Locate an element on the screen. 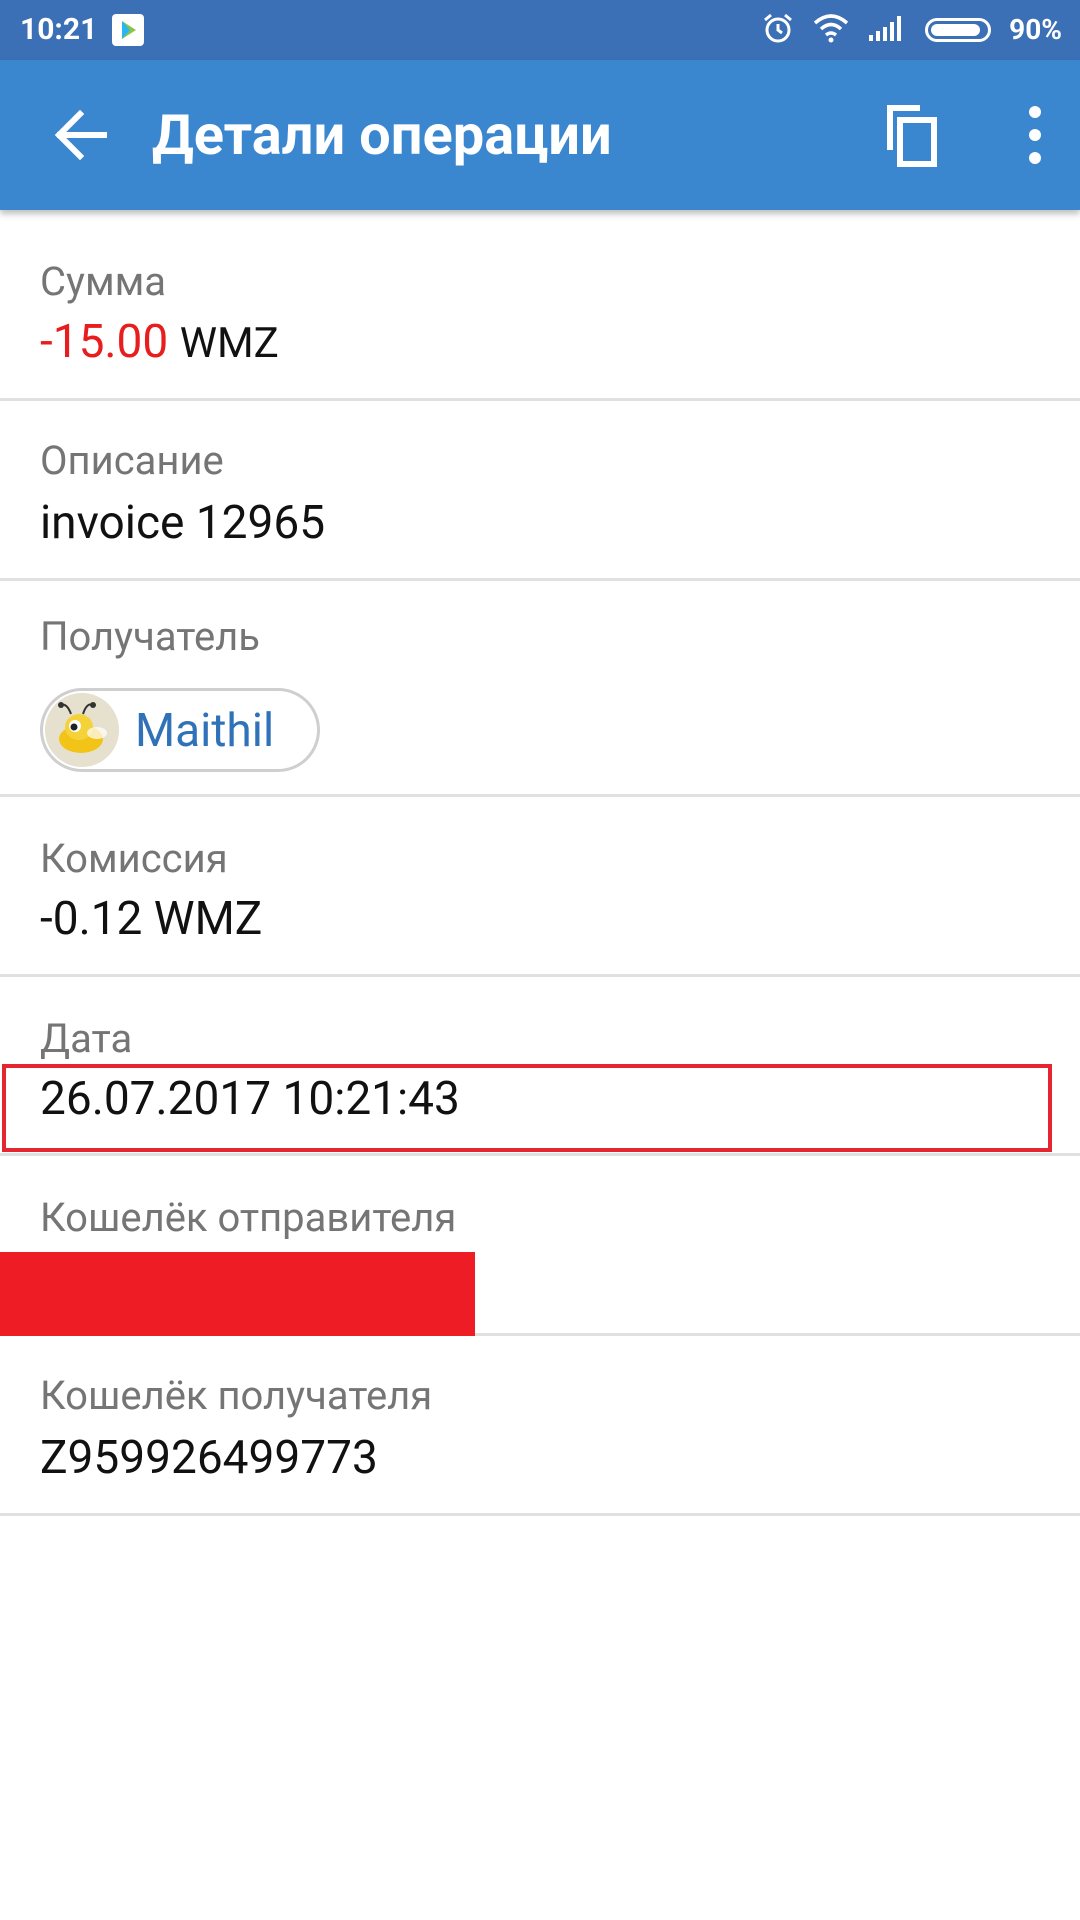 Image resolution: width=1080 pixels, height=1920 pixels. recipient-wallet-value: Z959926499773 is located at coordinates (209, 1458).